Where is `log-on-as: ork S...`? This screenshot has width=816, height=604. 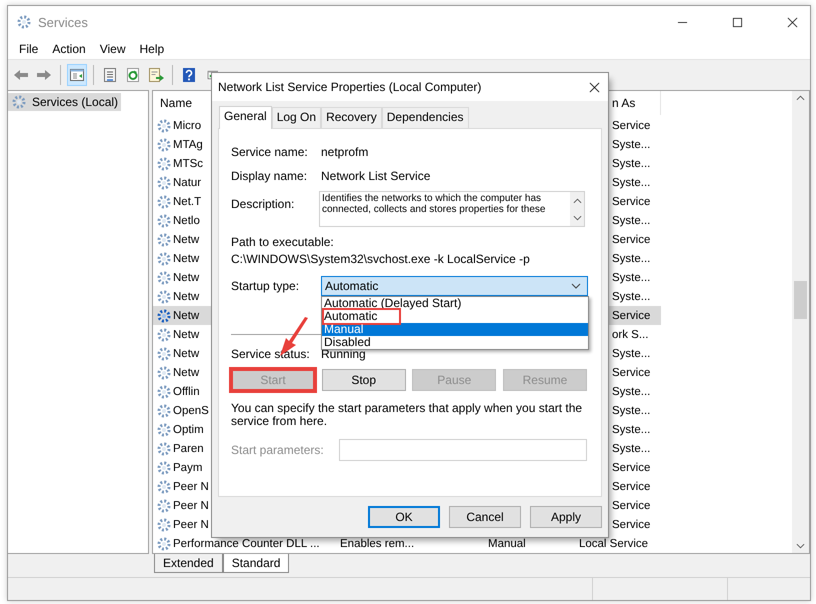
log-on-as: ork S... is located at coordinates (630, 334).